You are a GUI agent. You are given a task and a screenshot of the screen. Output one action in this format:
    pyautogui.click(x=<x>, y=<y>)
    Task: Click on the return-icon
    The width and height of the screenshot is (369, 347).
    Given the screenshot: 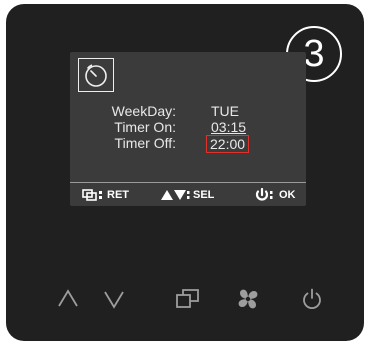 What is the action you would take?
    pyautogui.click(x=92, y=195)
    